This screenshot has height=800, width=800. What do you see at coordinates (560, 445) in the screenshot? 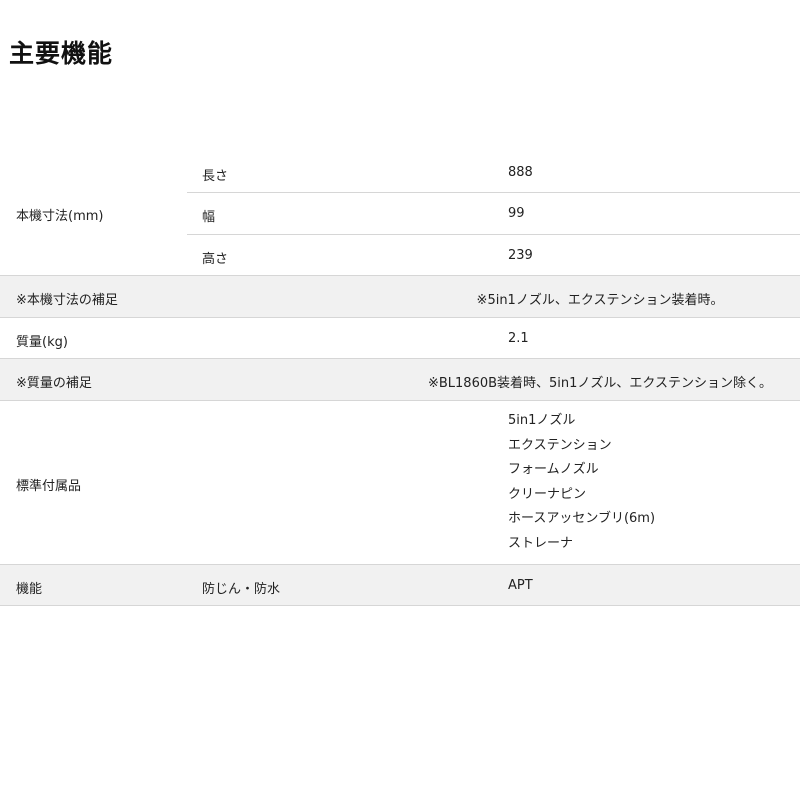
I see `list-item: エクステンション` at bounding box center [560, 445].